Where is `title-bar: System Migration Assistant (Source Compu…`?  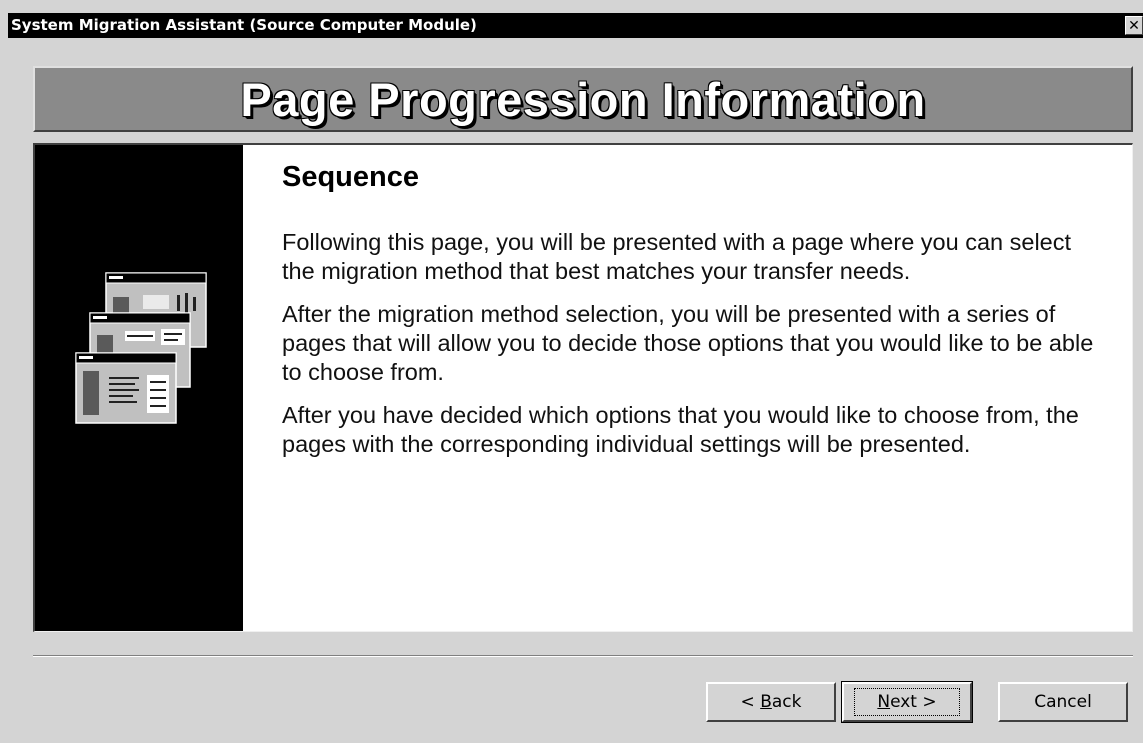
title-bar: System Migration Assistant (Source Compu… is located at coordinates (575, 25).